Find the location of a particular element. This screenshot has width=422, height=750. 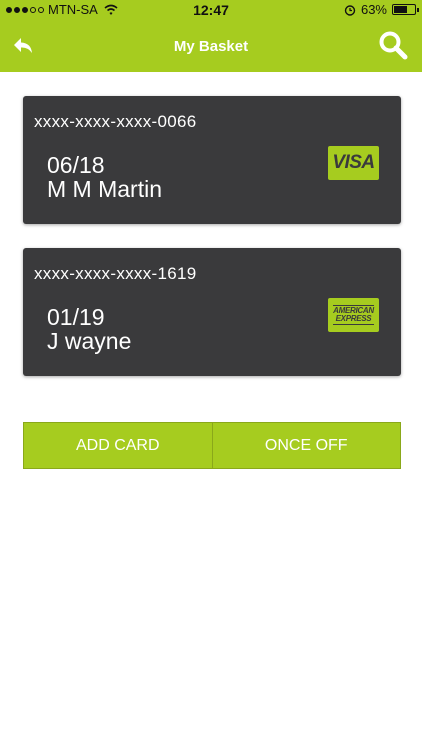

battery-percent: 63% is located at coordinates (373, 9).